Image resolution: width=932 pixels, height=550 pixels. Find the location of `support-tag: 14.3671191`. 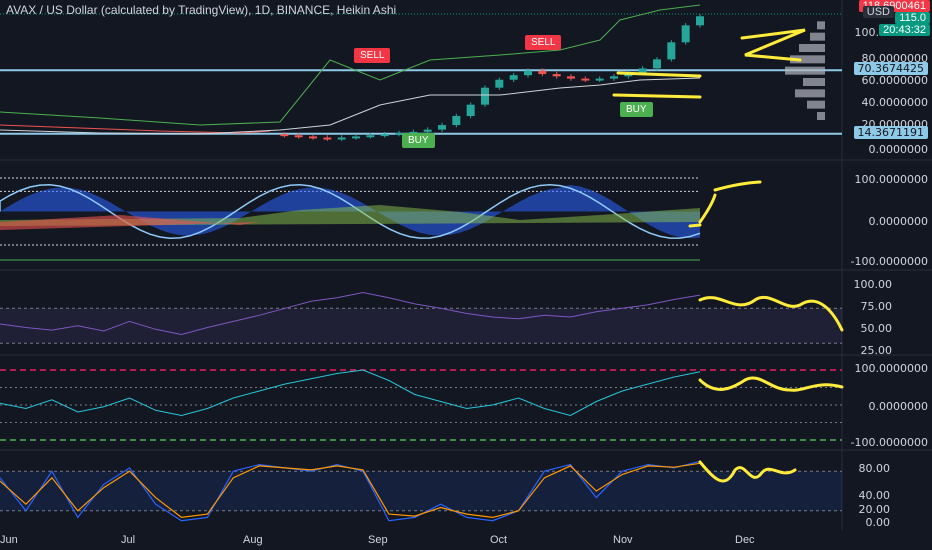

support-tag: 14.3671191 is located at coordinates (890, 132).